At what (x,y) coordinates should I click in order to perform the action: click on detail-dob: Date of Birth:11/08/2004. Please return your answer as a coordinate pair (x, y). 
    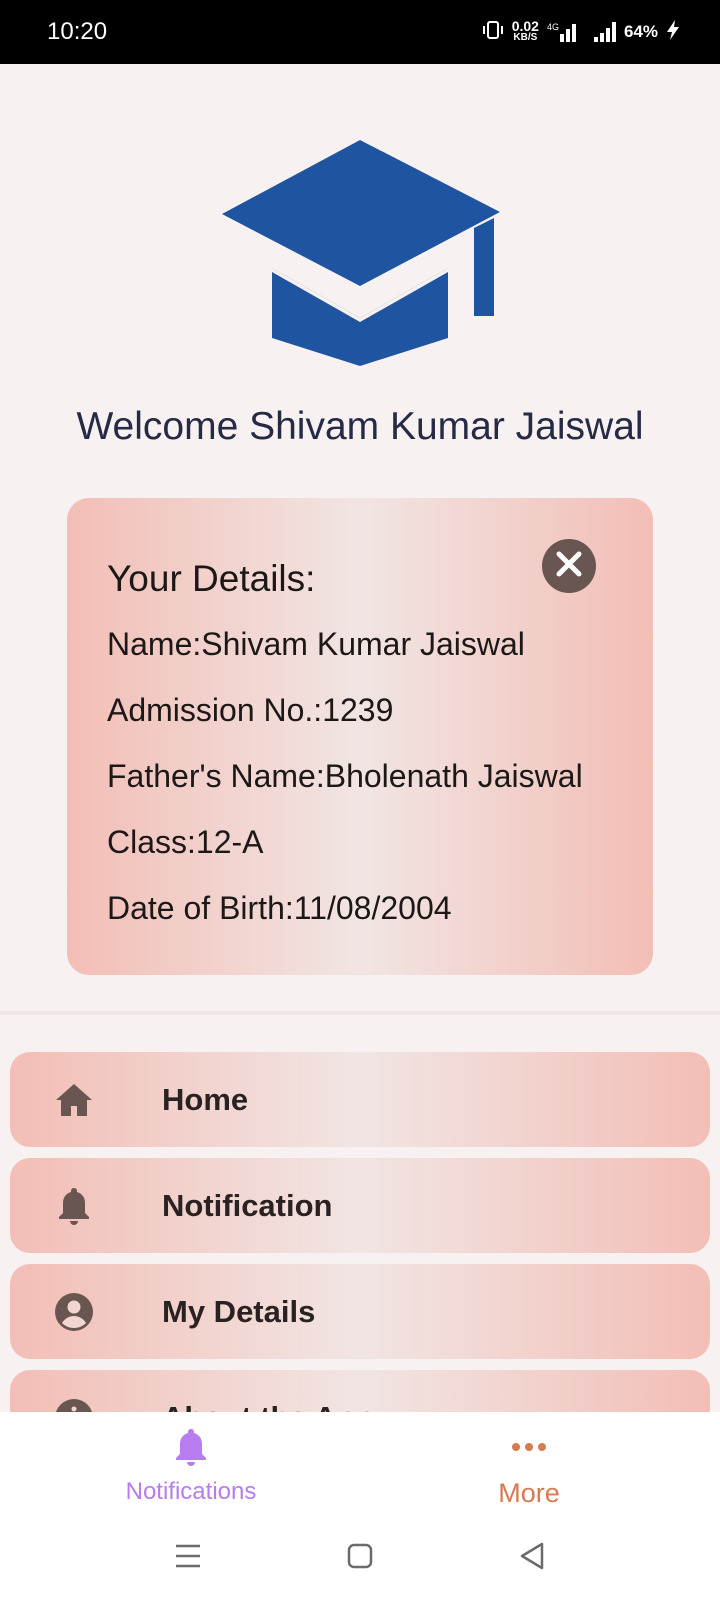
    Looking at the image, I should click on (279, 908).